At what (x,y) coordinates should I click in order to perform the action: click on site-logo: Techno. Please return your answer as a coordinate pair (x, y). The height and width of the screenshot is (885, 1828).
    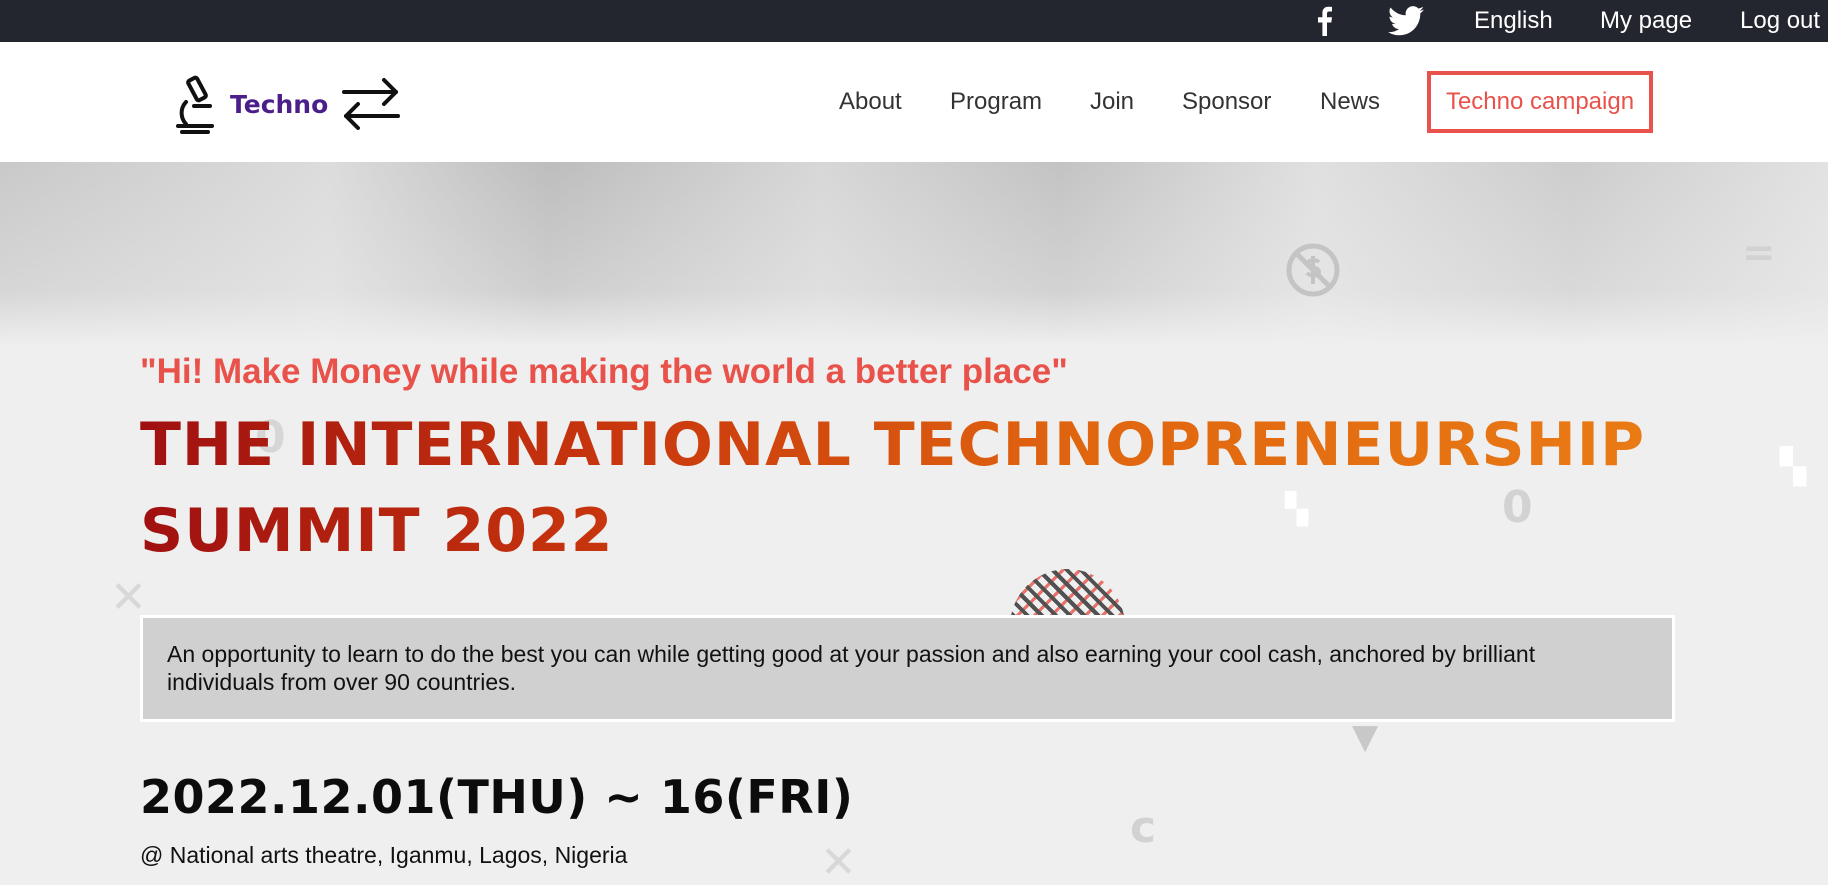
    Looking at the image, I should click on (295, 104).